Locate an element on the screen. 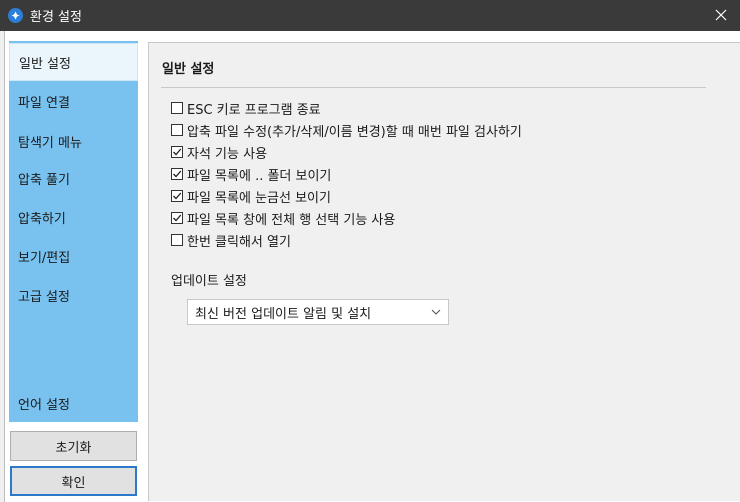 The width and height of the screenshot is (740, 502). app-logo-icon is located at coordinates (15, 15).